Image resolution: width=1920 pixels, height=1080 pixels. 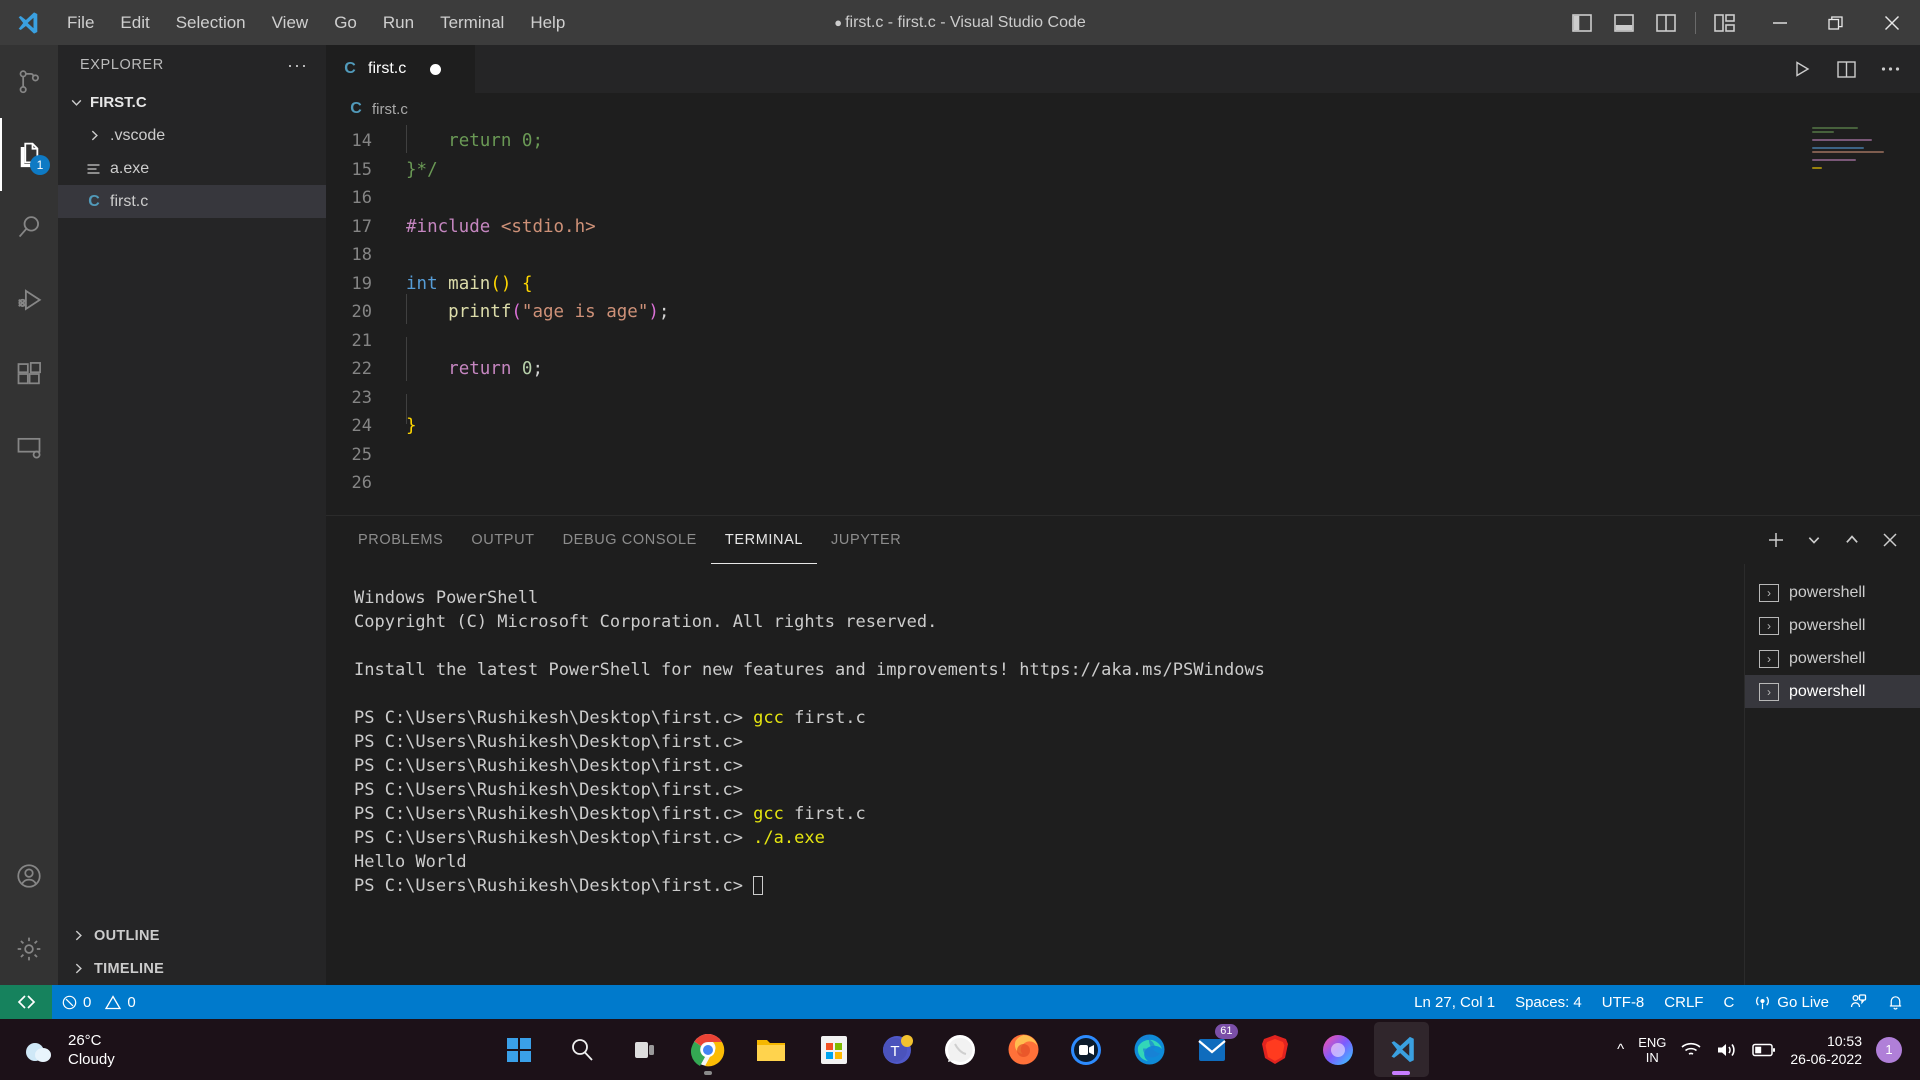 I want to click on menu-item-run: Run, so click(x=398, y=23).